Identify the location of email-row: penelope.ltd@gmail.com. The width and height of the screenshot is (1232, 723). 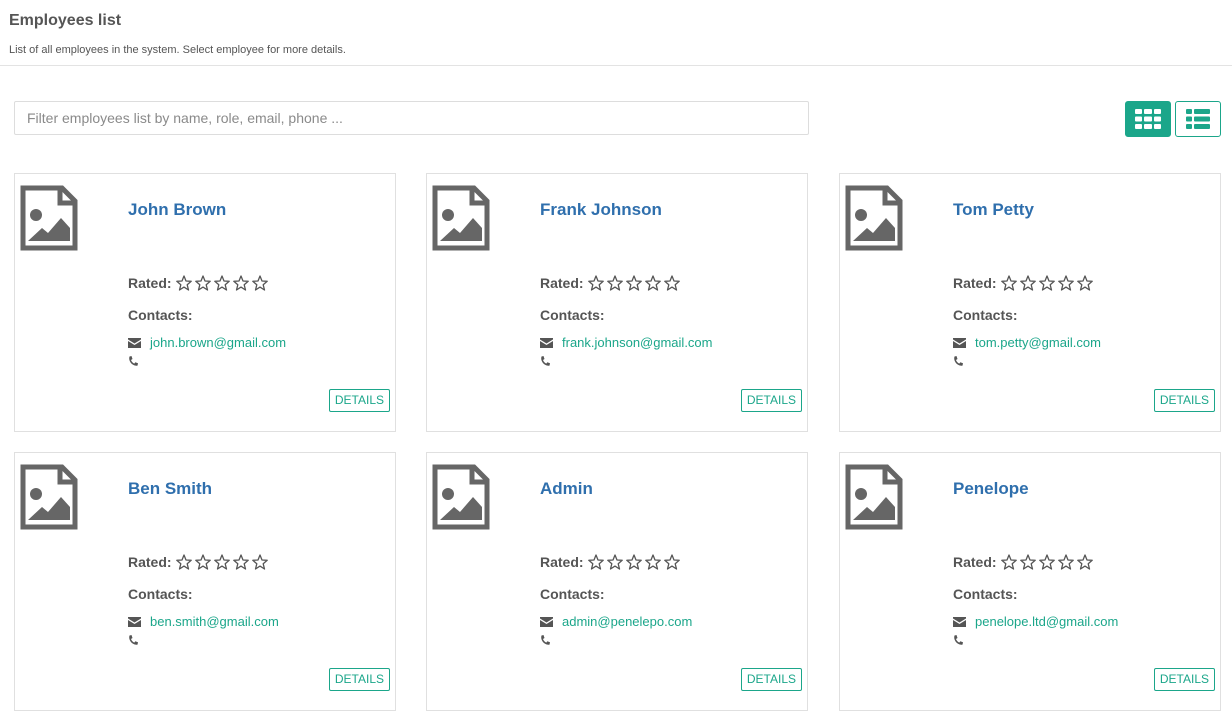
(1035, 621).